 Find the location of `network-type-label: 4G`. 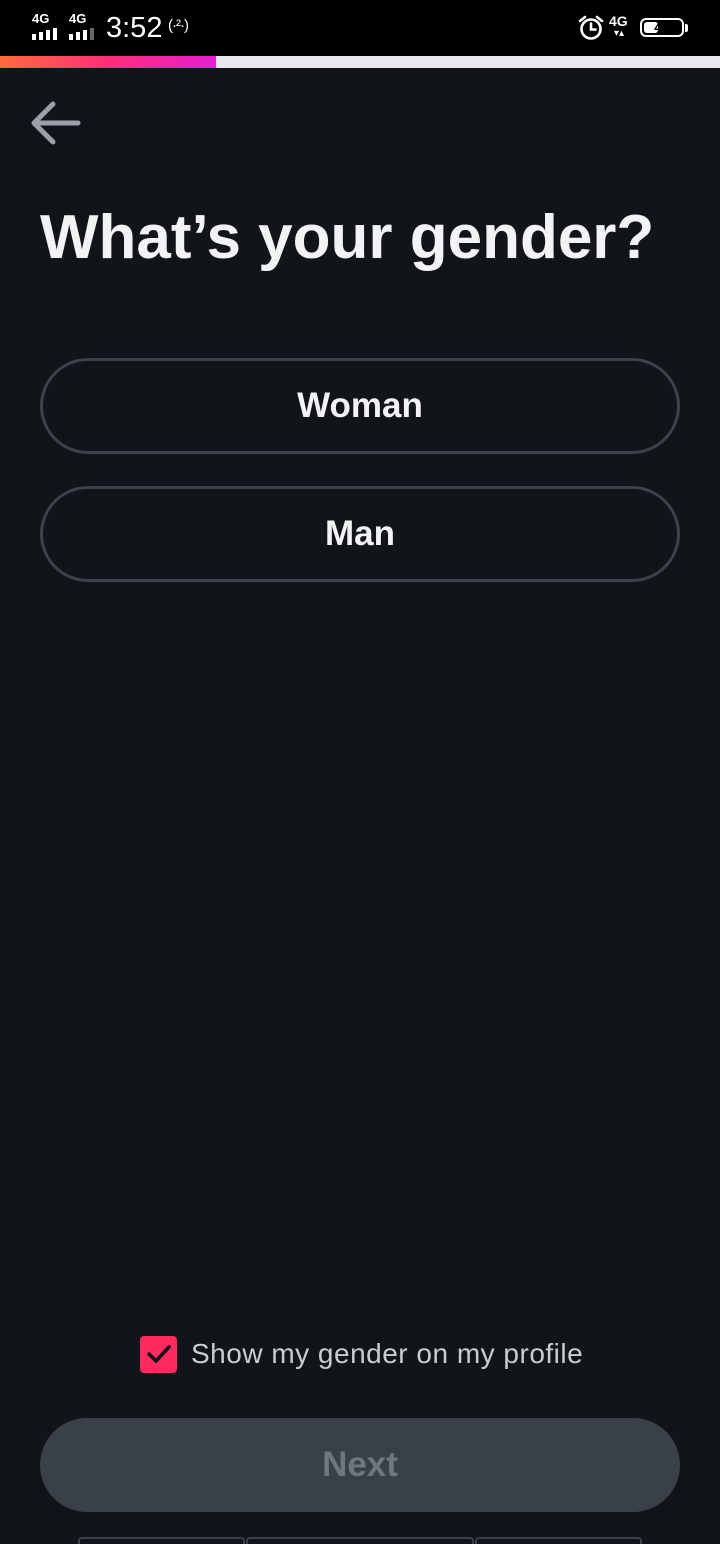

network-type-label: 4G is located at coordinates (41, 18).